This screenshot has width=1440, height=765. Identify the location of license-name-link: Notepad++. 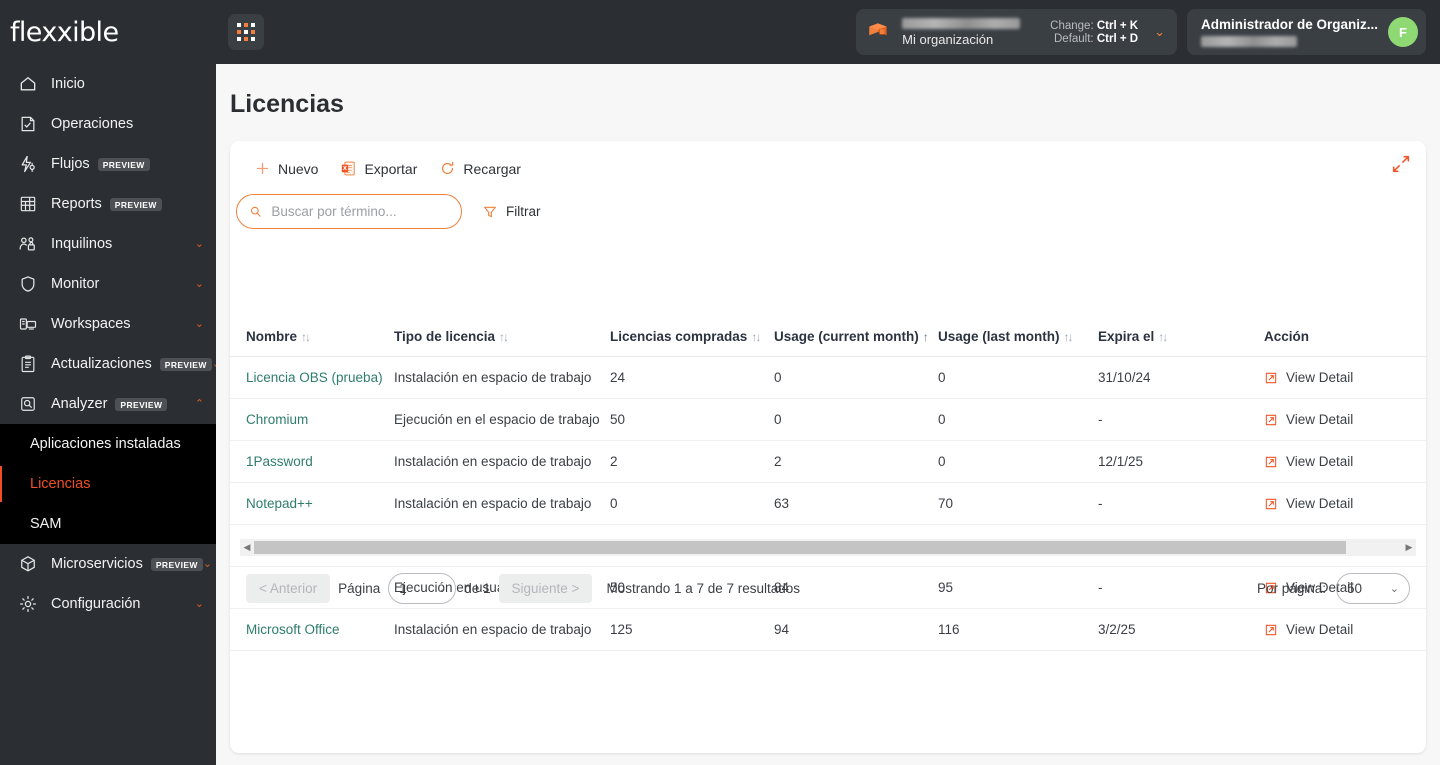
(279, 503).